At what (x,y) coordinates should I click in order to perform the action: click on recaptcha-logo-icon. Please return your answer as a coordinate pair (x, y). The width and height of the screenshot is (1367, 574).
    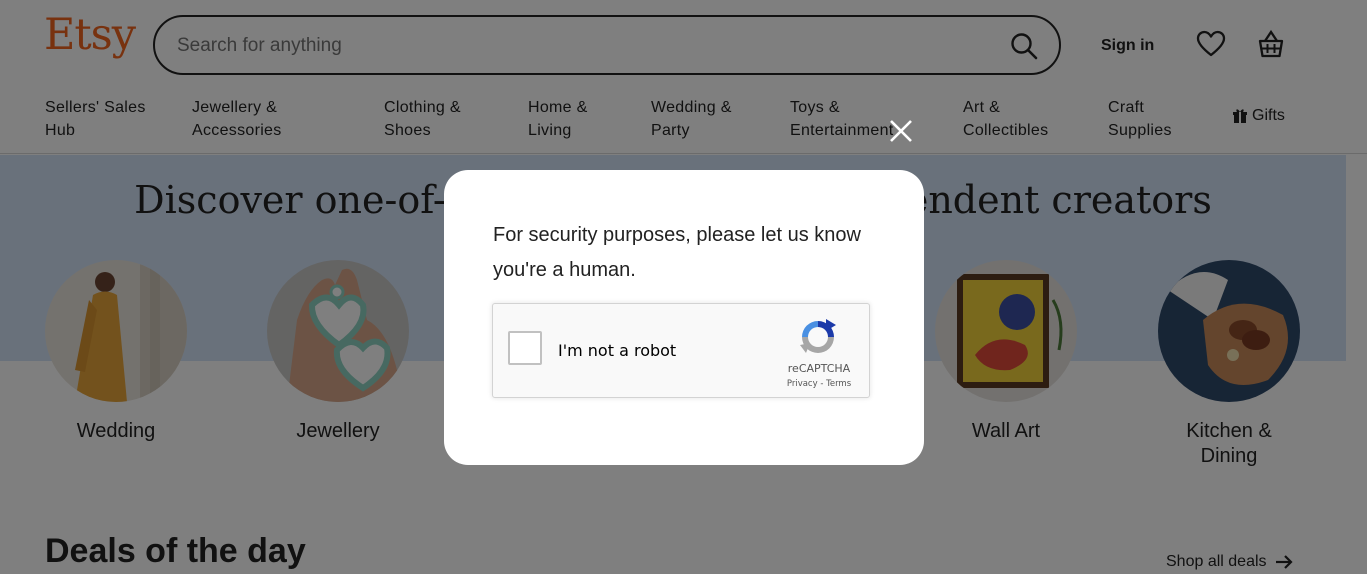
    Looking at the image, I should click on (818, 339).